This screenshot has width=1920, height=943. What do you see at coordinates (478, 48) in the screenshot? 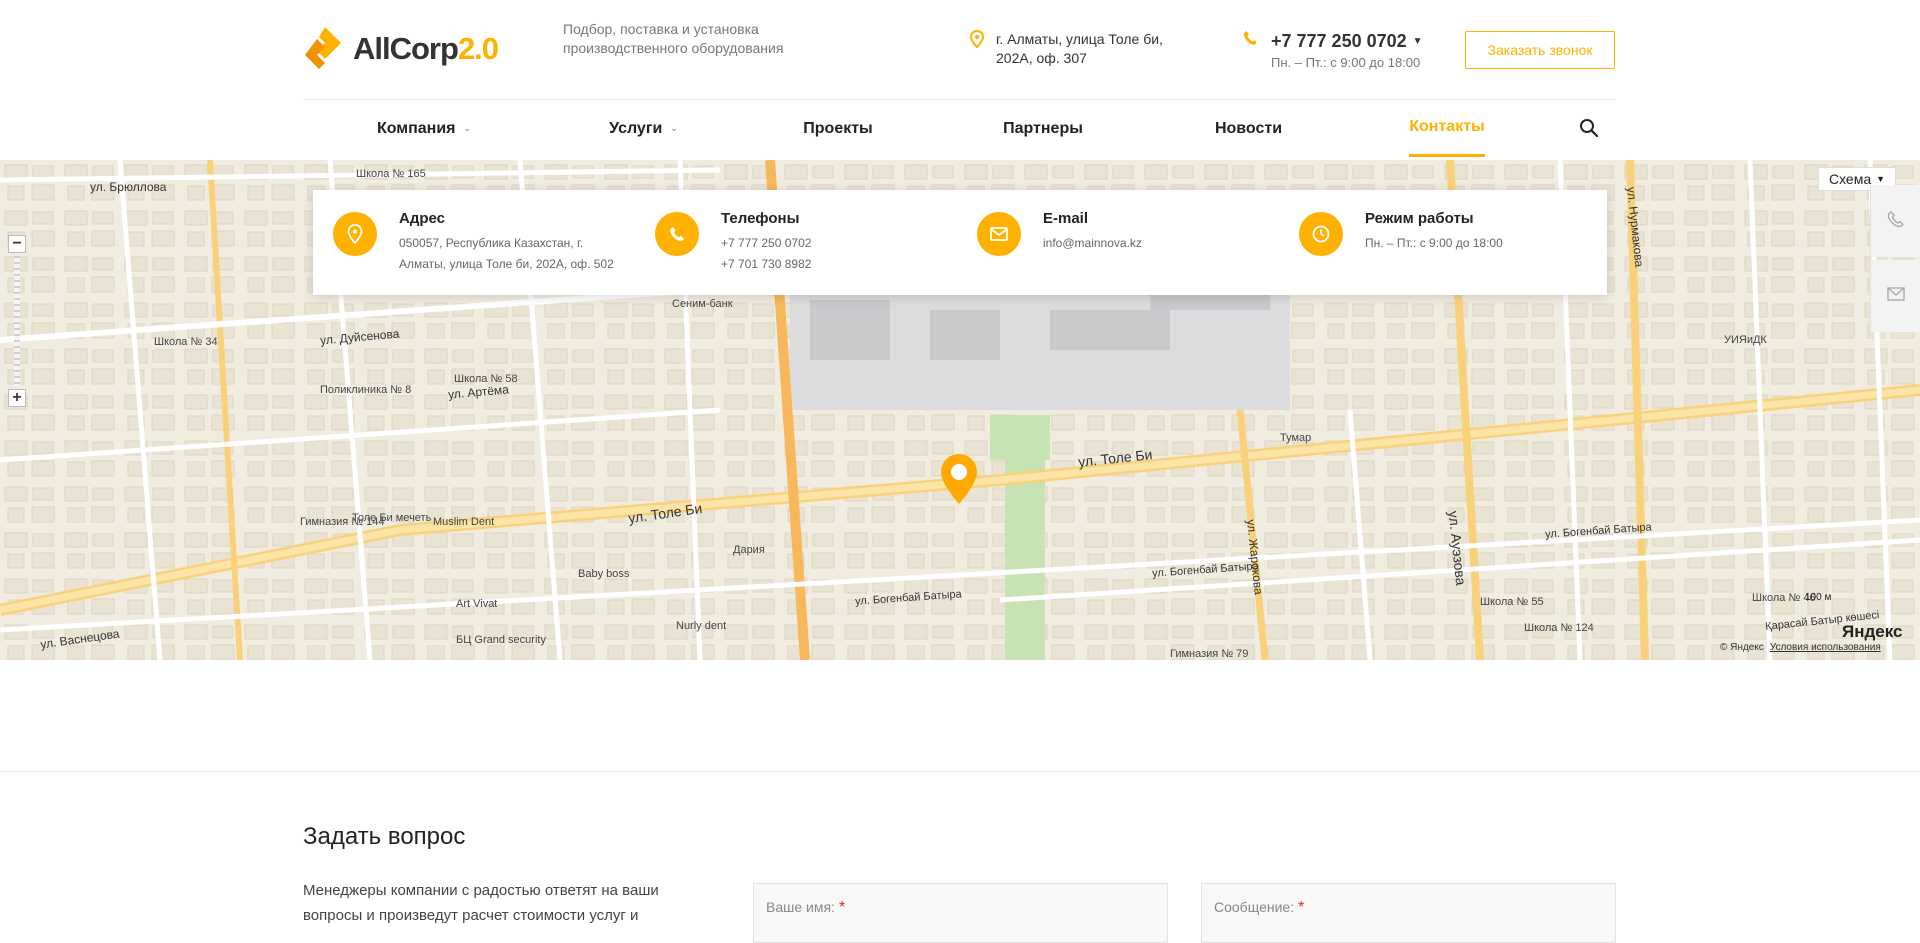
I see `logo-text-version: 2.0` at bounding box center [478, 48].